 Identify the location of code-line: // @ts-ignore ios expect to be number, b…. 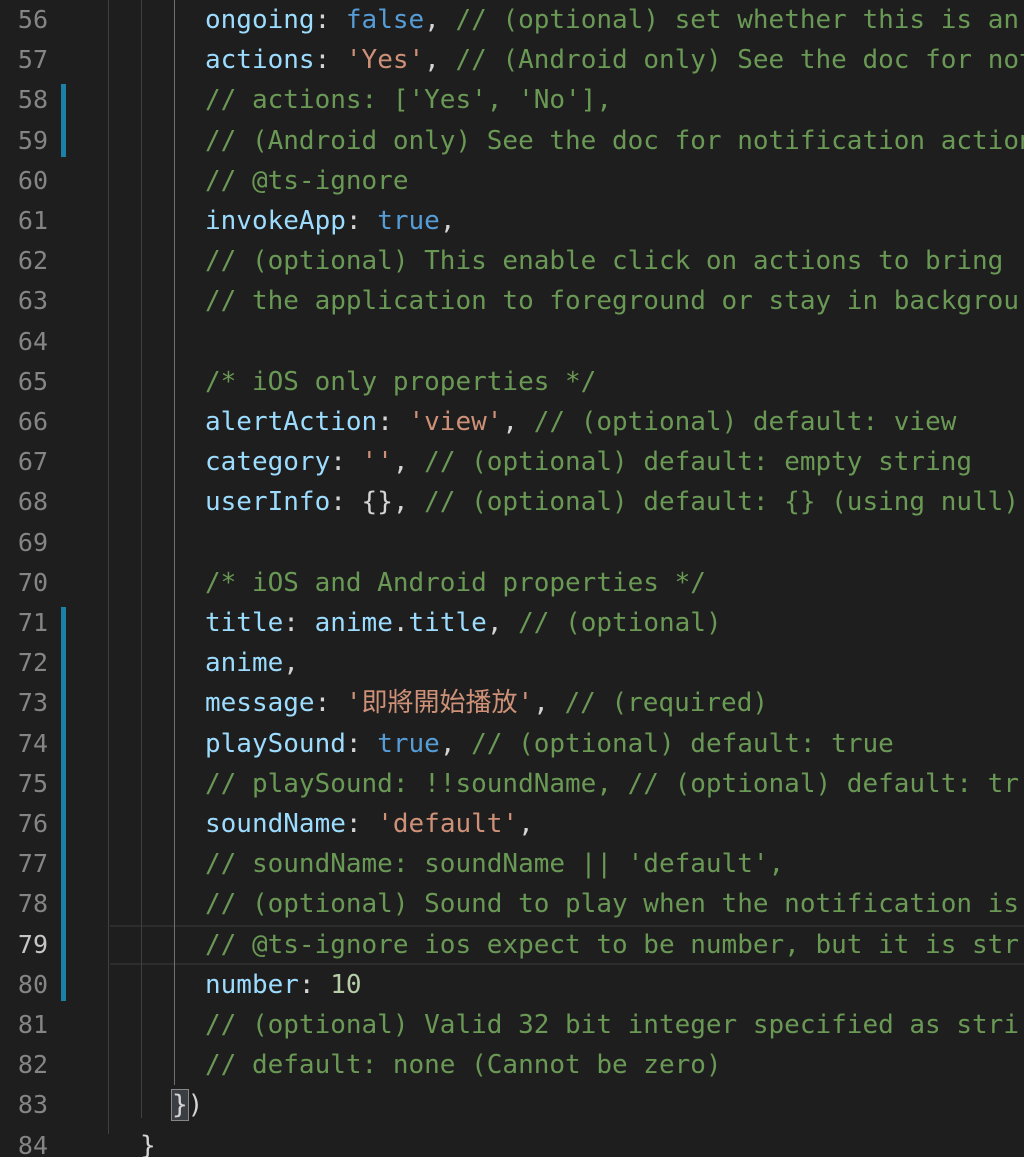
(612, 945).